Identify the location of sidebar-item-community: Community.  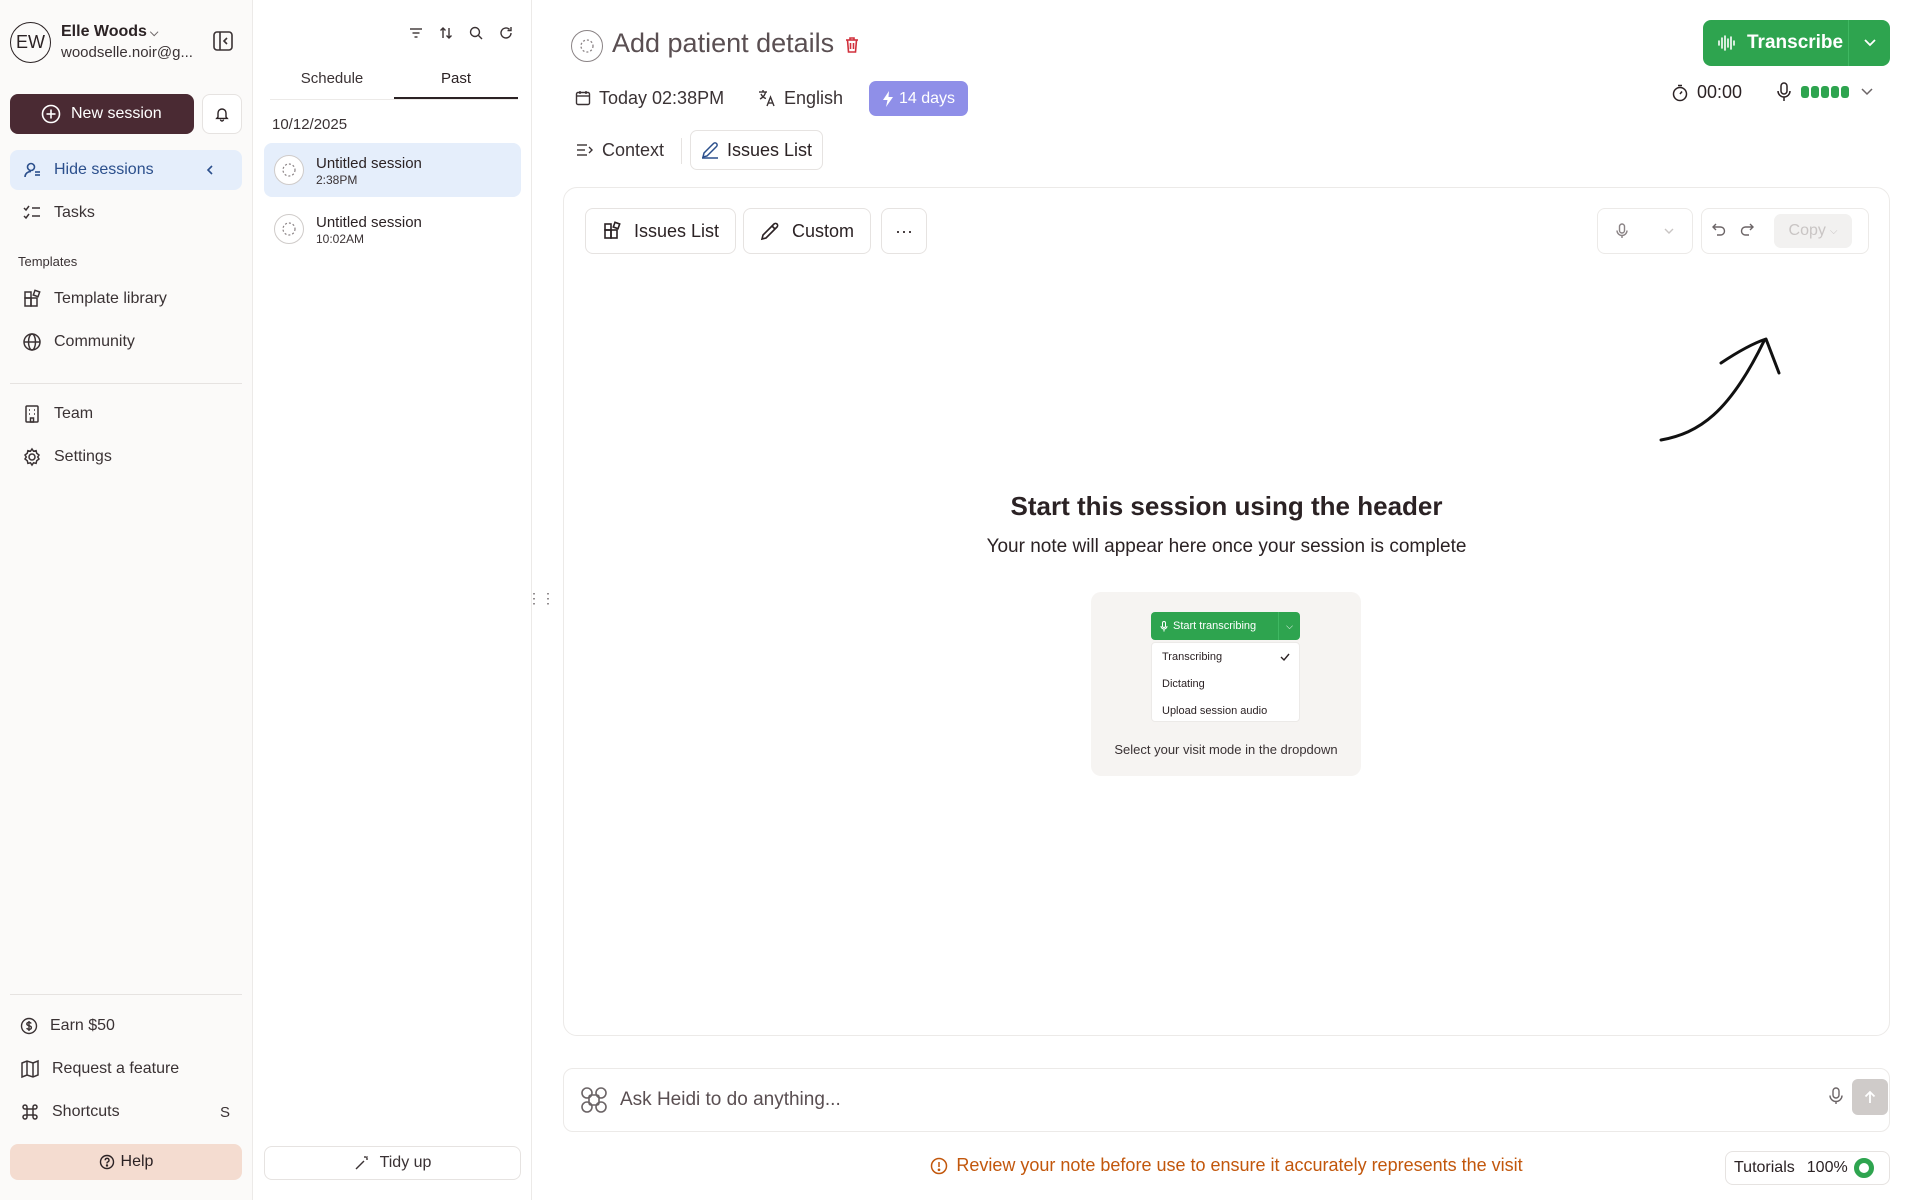
(126, 342).